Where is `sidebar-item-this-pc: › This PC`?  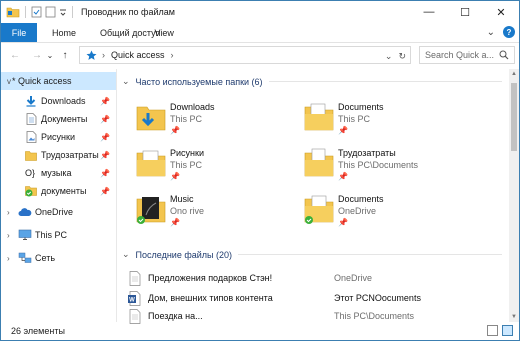 sidebar-item-this-pc: › This PC is located at coordinates (58, 235).